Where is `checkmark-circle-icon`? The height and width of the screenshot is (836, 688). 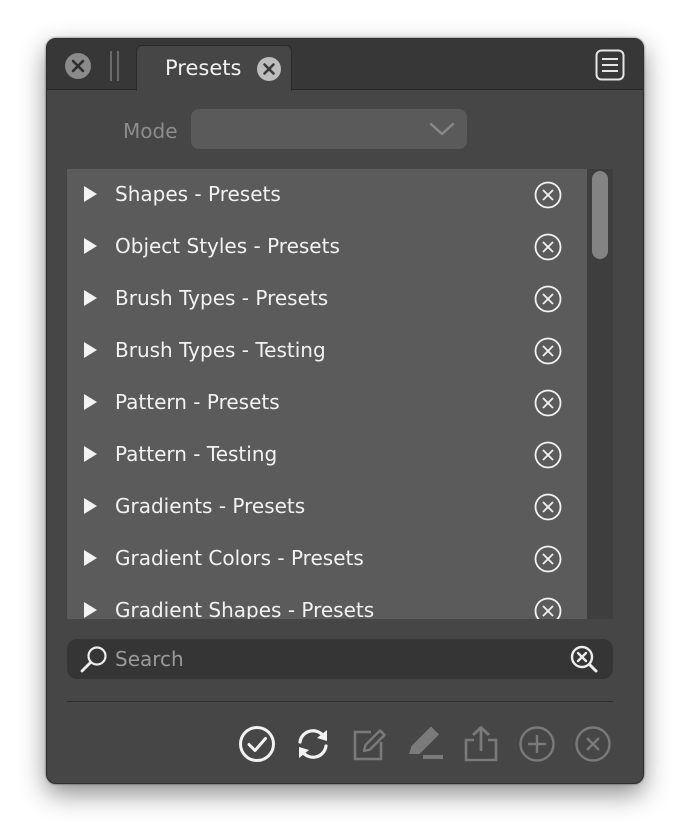
checkmark-circle-icon is located at coordinates (257, 744).